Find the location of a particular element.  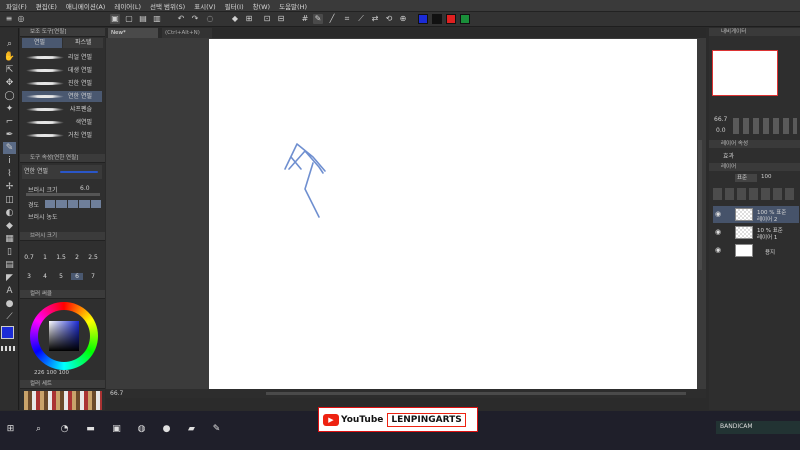

layer-row-1: ◉ 10 % 표준 레이어 1 is located at coordinates (756, 232).